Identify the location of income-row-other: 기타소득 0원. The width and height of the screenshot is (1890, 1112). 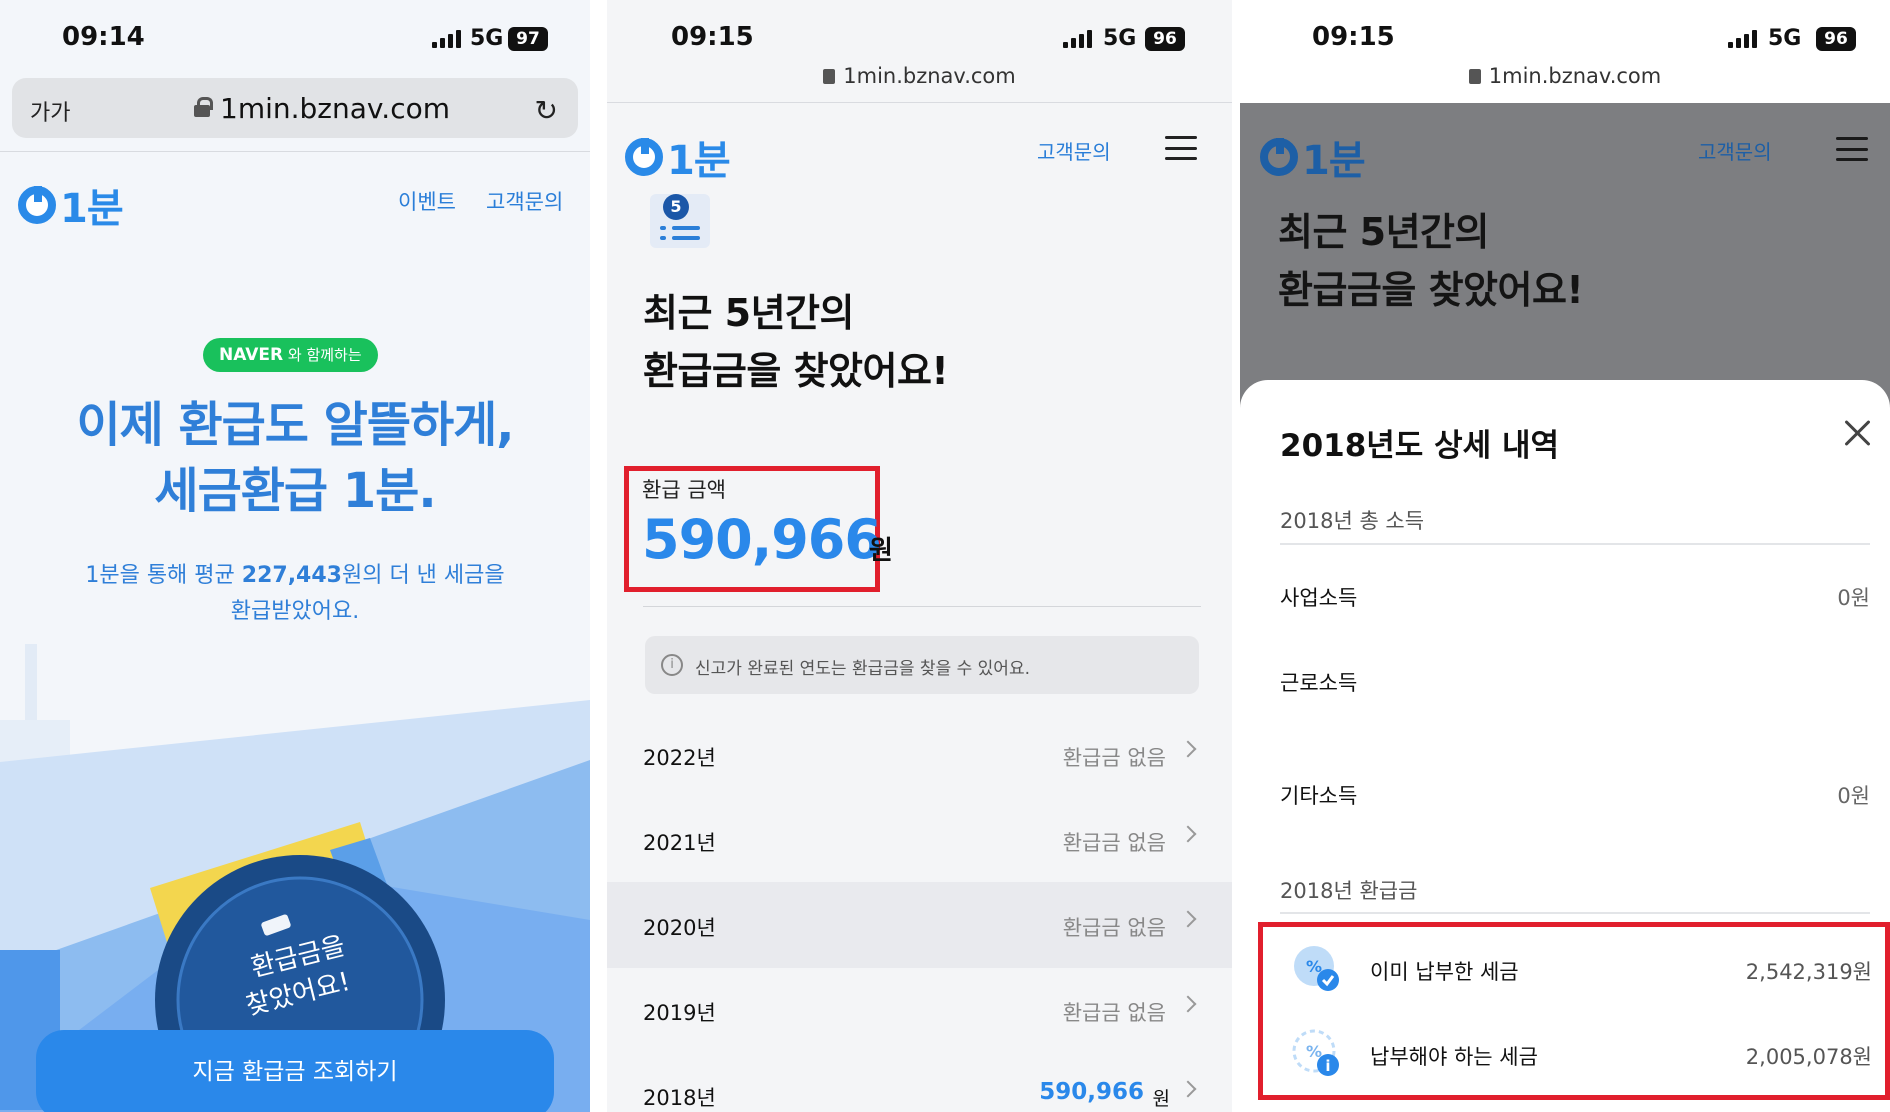
(1575, 795).